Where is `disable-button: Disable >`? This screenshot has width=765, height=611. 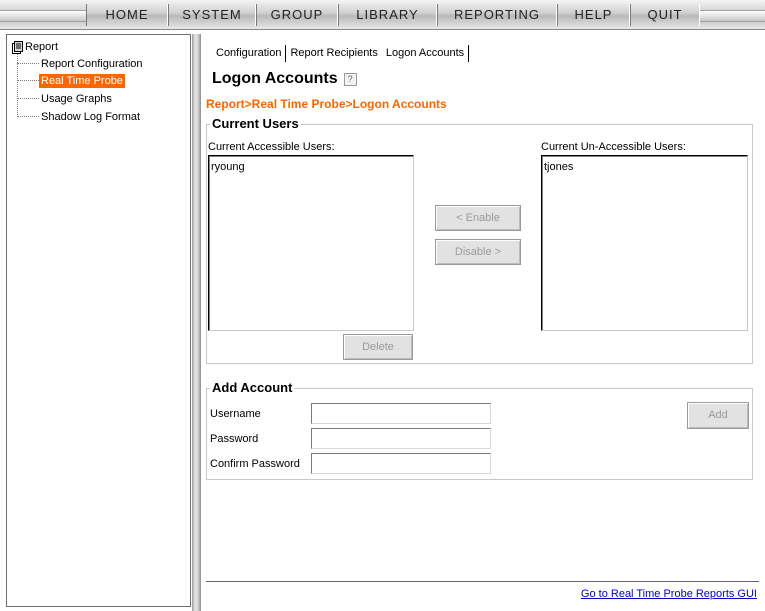
disable-button: Disable > is located at coordinates (478, 252).